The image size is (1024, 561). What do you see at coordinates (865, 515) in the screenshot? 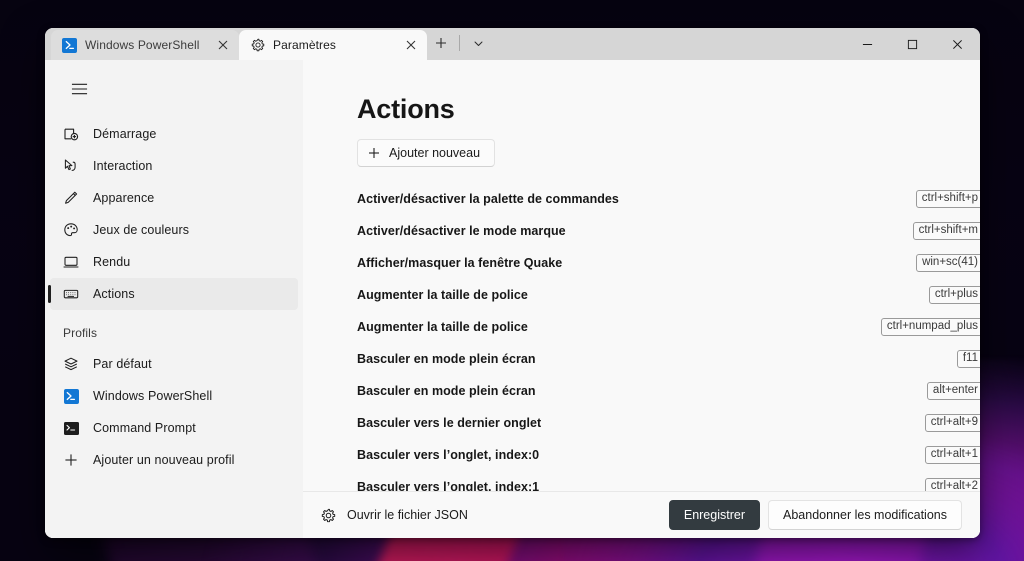
I see `discard-changes-button: Abandonner les modifications` at bounding box center [865, 515].